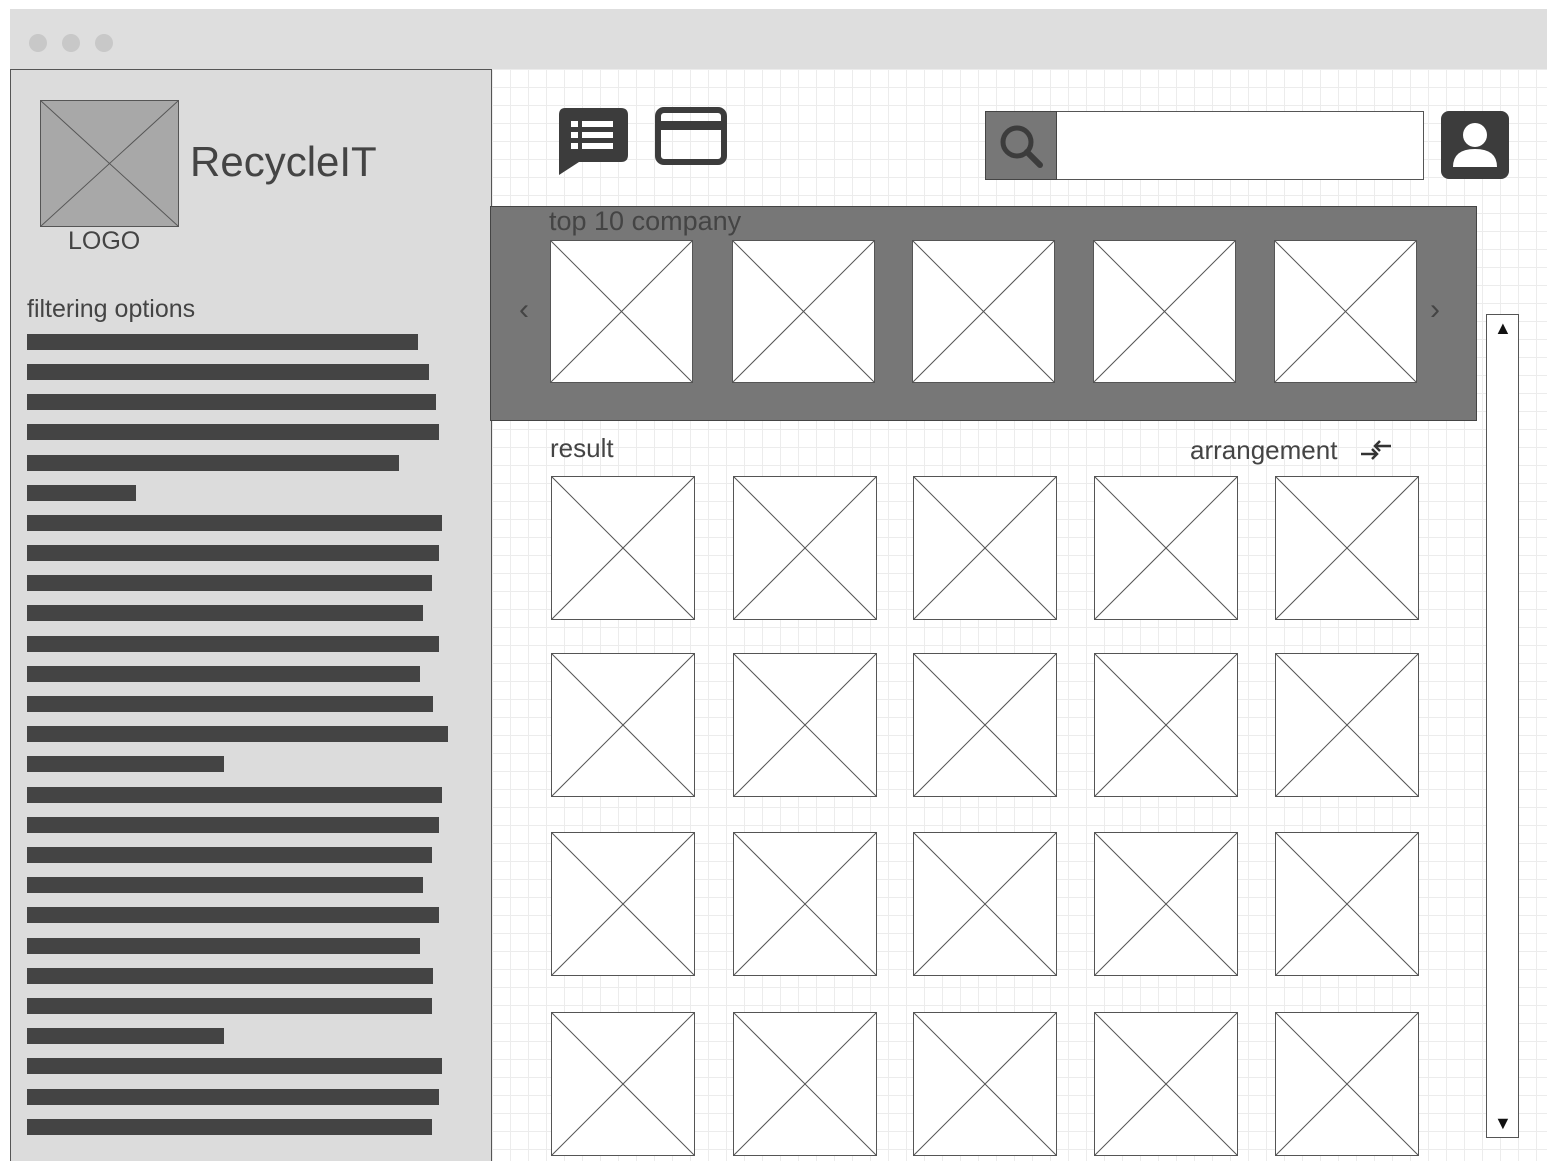  What do you see at coordinates (582, 448) in the screenshot?
I see `result-label: result` at bounding box center [582, 448].